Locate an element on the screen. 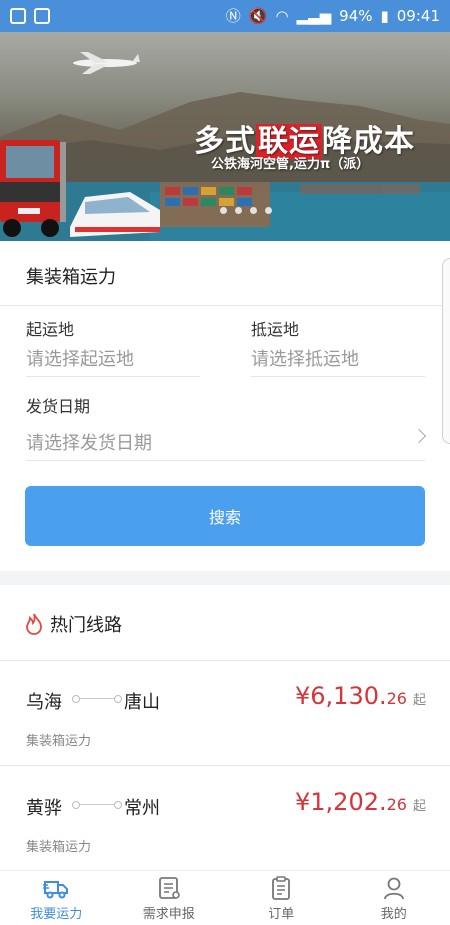 This screenshot has height=925, width=450. tab-mine: 我的 is located at coordinates (394, 898).